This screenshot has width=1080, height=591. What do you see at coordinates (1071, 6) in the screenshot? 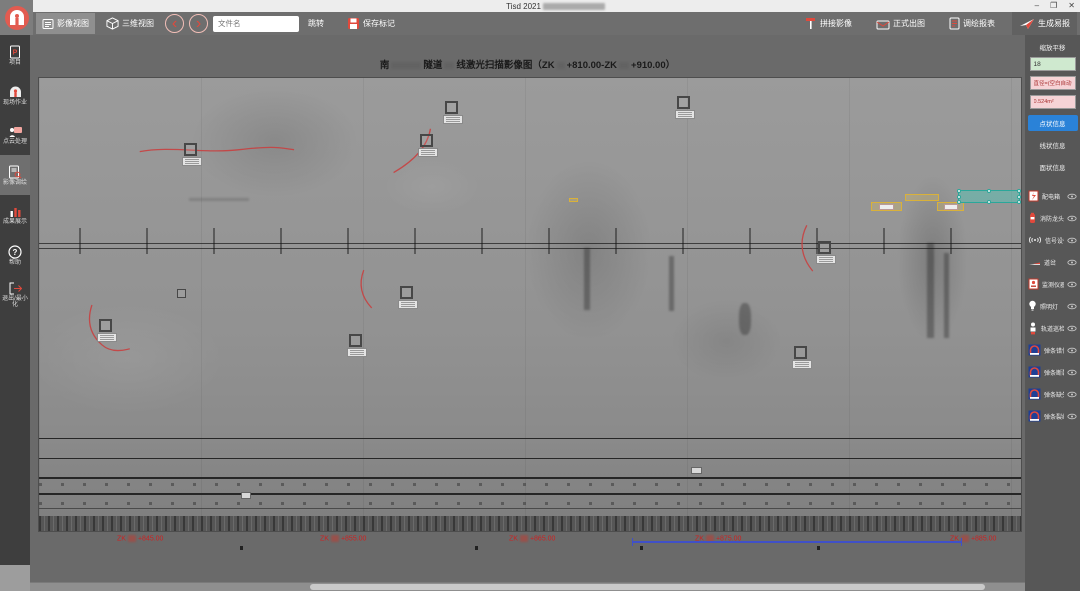
I see `close-button: ✕` at bounding box center [1071, 6].